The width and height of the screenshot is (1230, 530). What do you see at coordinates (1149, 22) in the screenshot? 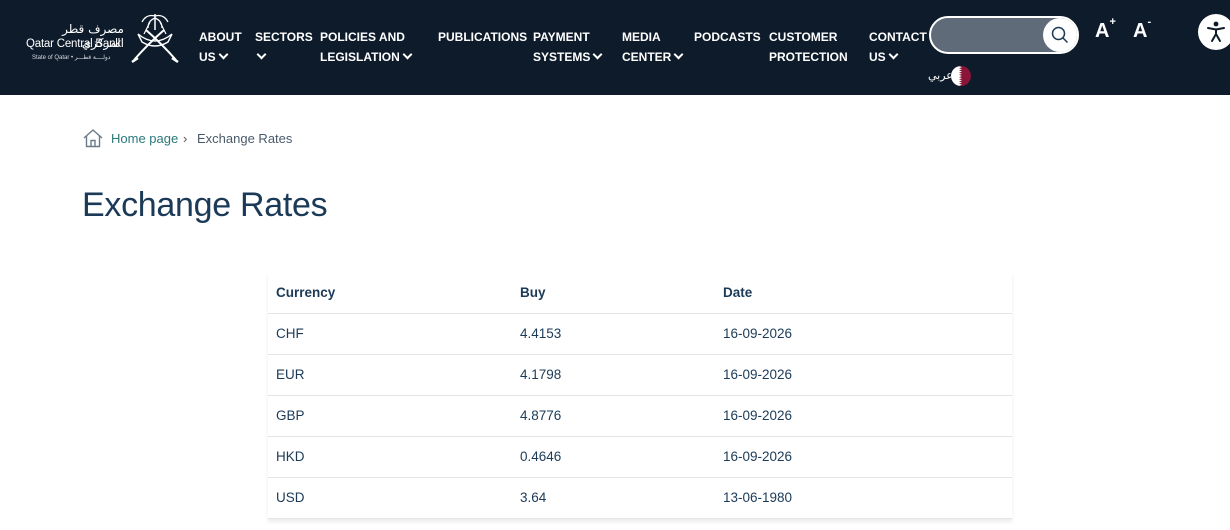
I see `font-decrease-sign: -` at bounding box center [1149, 22].